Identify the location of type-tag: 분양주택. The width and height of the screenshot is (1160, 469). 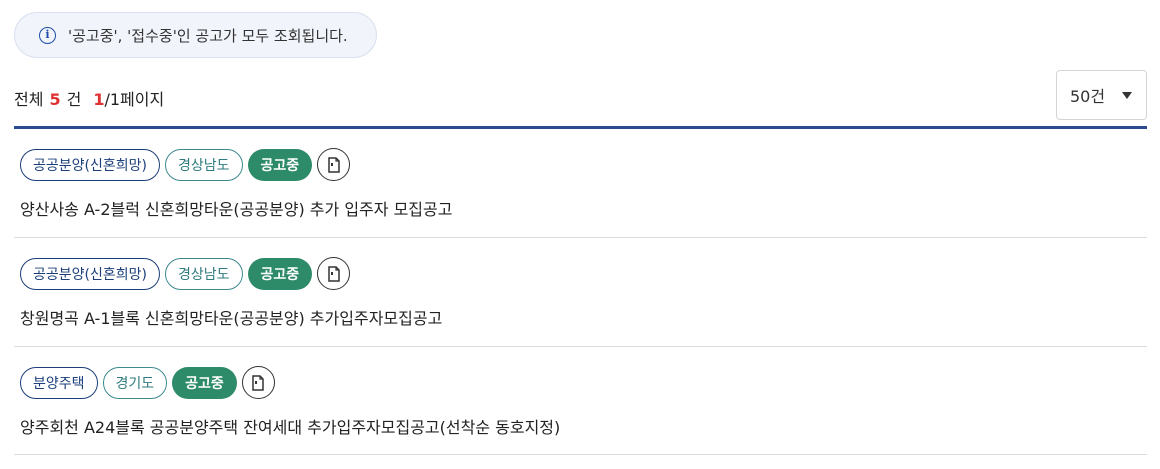
(59, 382).